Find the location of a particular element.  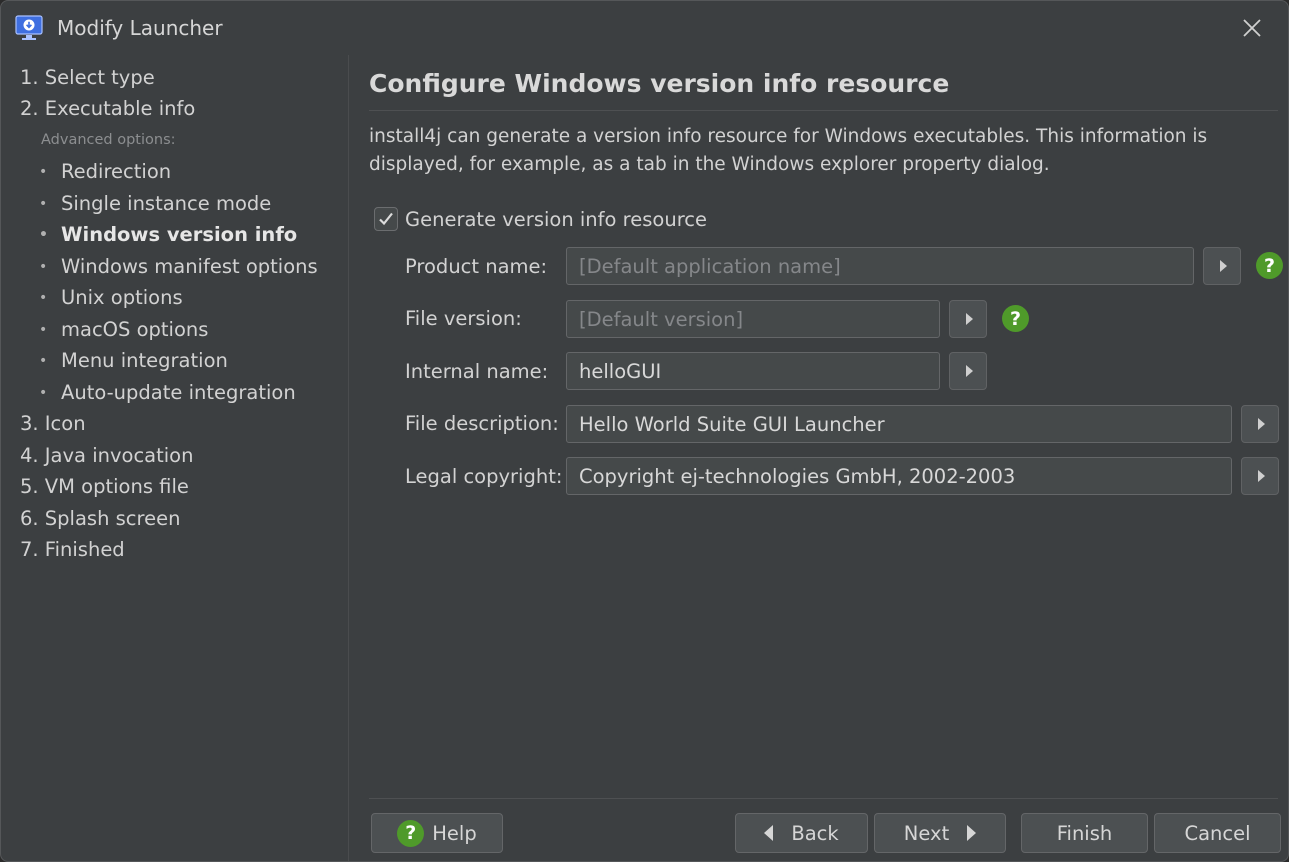

file-description-field: Hello World Suite GUI Launcher is located at coordinates (899, 424).